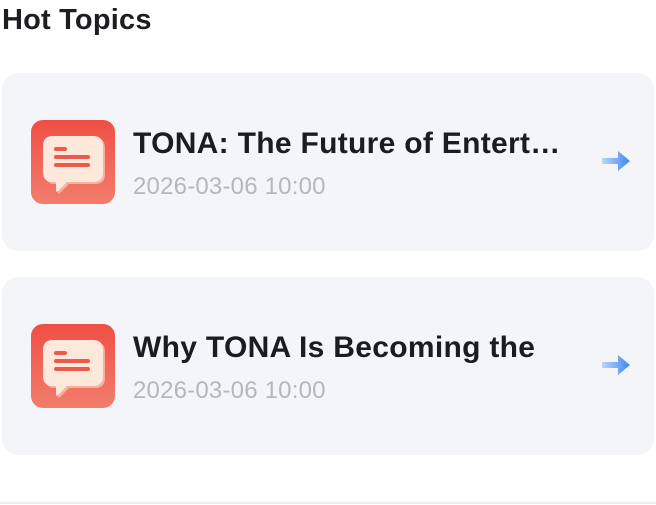 This screenshot has height=505, width=656. Describe the element at coordinates (334, 347) in the screenshot. I see `topic-title: Why TONA Is Becoming the` at that location.